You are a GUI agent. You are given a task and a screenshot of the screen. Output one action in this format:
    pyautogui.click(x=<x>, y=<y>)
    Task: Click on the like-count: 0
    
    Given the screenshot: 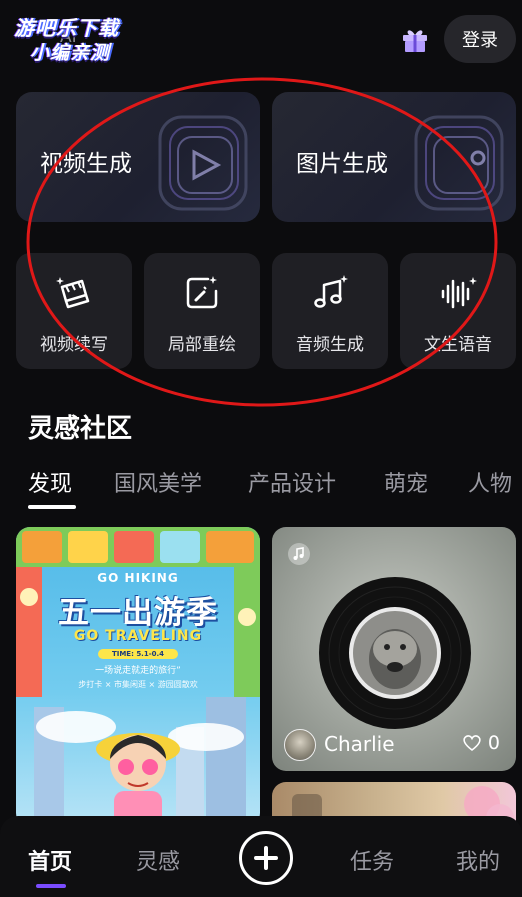 What is the action you would take?
    pyautogui.click(x=493, y=743)
    